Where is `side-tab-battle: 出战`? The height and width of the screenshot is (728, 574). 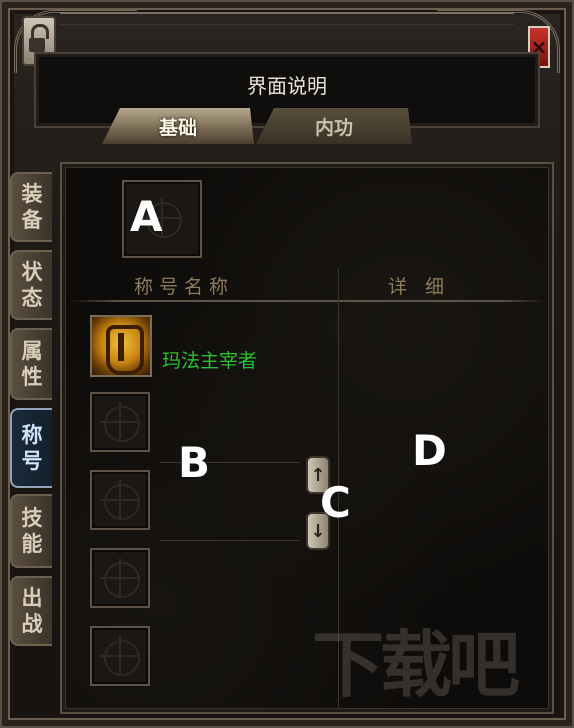 side-tab-battle: 出战 is located at coordinates (31, 611).